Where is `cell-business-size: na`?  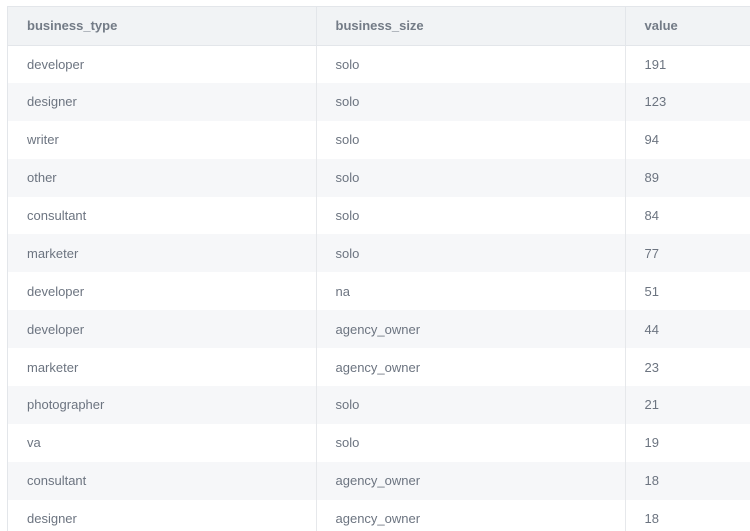
cell-business-size: na is located at coordinates (471, 291).